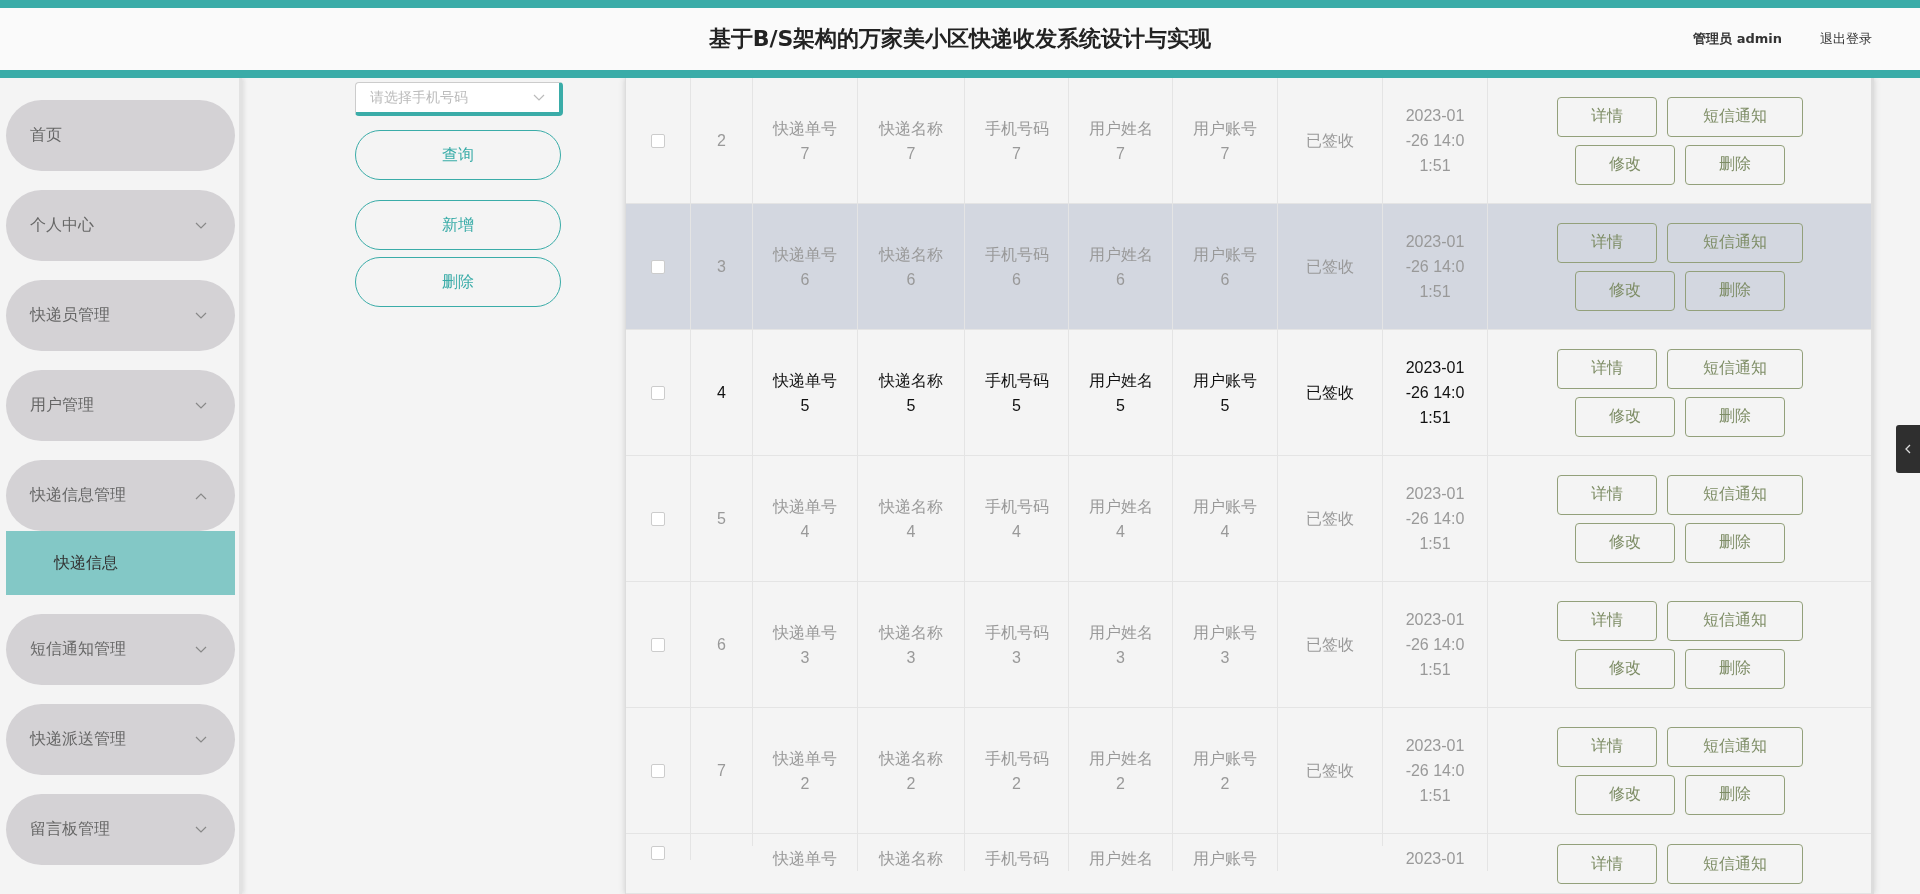 Image resolution: width=1920 pixels, height=894 pixels. I want to click on sidebar-item: 留言板管理, so click(120, 829).